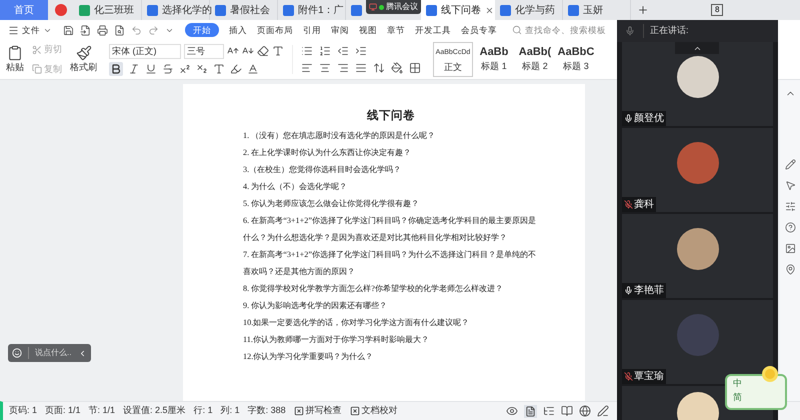 This screenshot has height=420, width=800. Describe the element at coordinates (790, 206) in the screenshot. I see `sliders-icon` at that location.